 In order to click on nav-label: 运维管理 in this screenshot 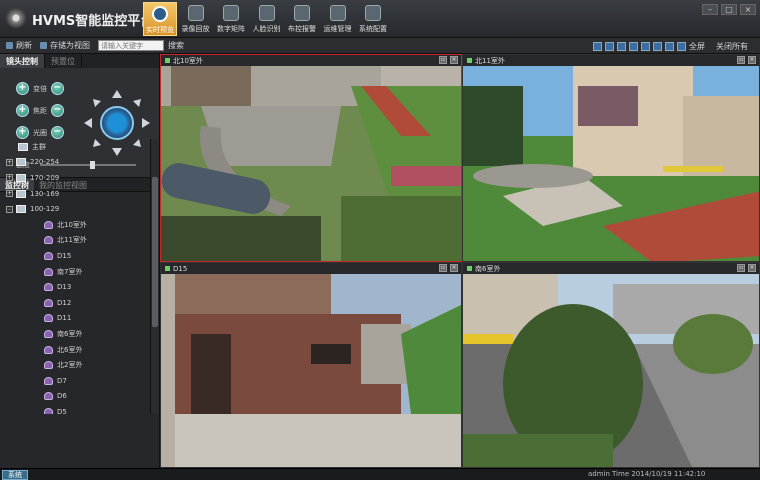, I will do `click(337, 29)`.